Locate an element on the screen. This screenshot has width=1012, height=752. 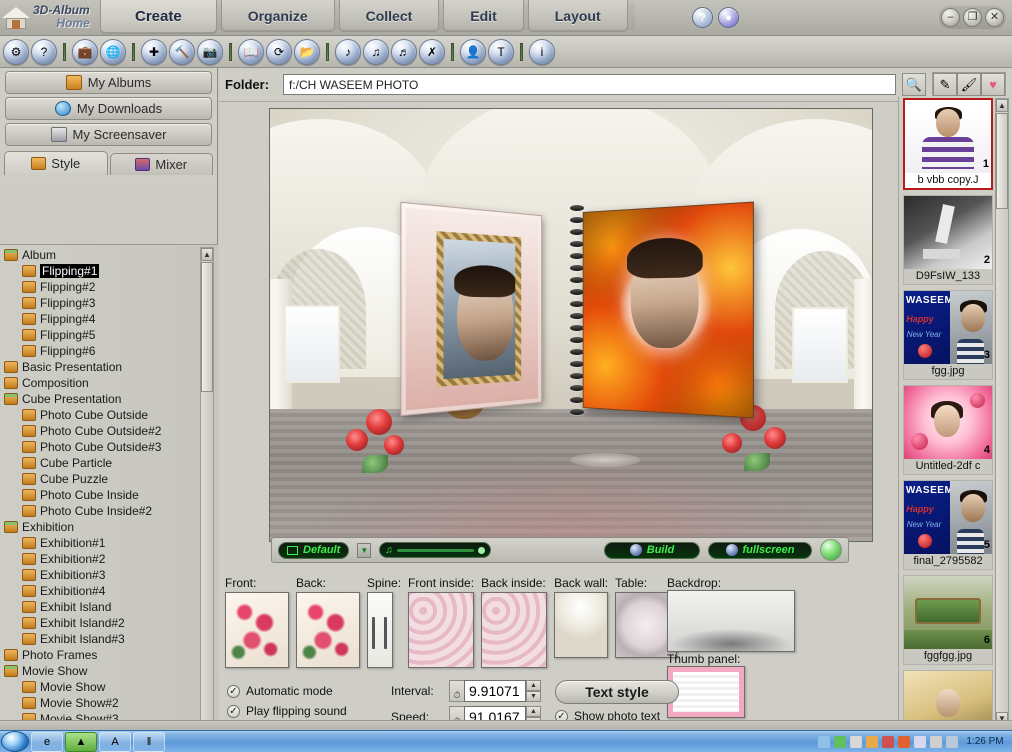
tree-item-exhibit-island-2: Exhibit Island#2 is located at coordinates (100, 623).